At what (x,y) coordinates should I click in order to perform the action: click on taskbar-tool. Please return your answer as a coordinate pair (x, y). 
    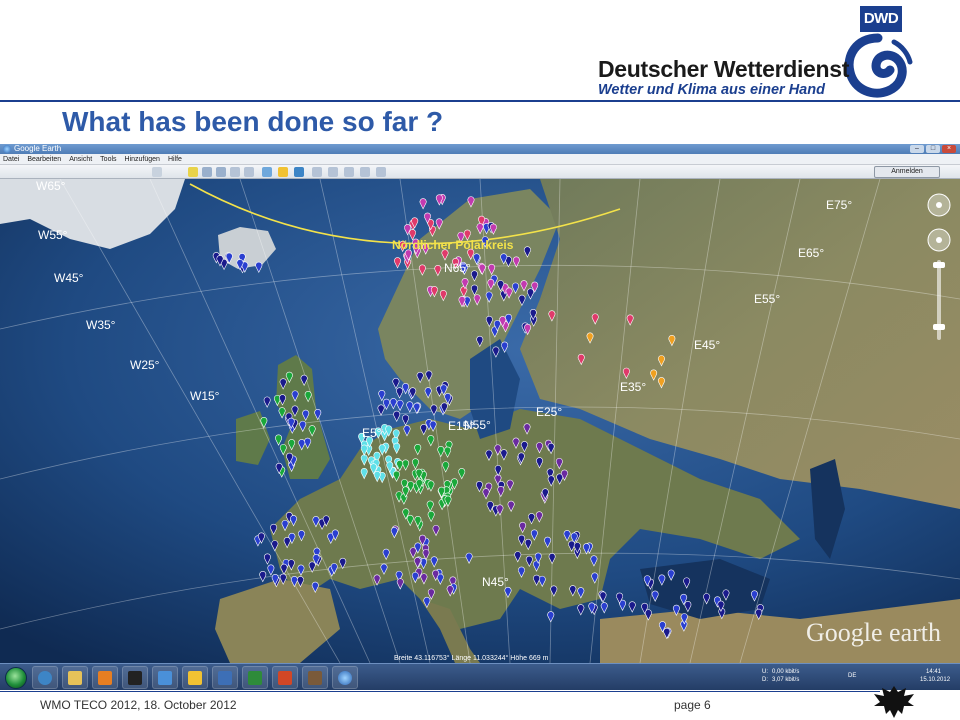
    Looking at the image, I should click on (315, 677).